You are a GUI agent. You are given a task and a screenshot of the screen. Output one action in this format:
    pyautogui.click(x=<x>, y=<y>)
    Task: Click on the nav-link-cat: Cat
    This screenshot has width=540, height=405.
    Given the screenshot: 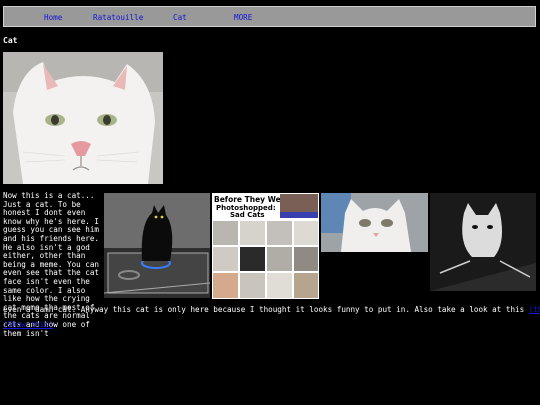 What is the action you would take?
    pyautogui.click(x=180, y=17)
    